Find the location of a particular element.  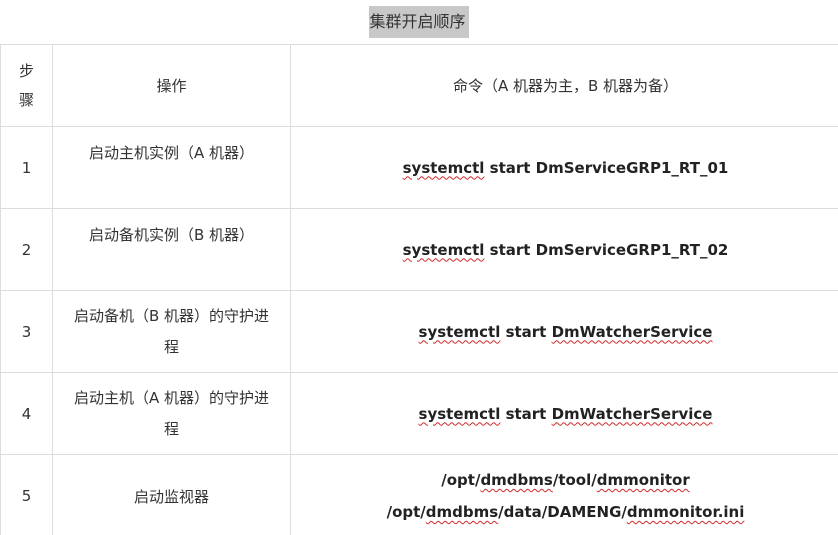

operation-cell: 启动备机实例（B 机器） is located at coordinates (171, 249).